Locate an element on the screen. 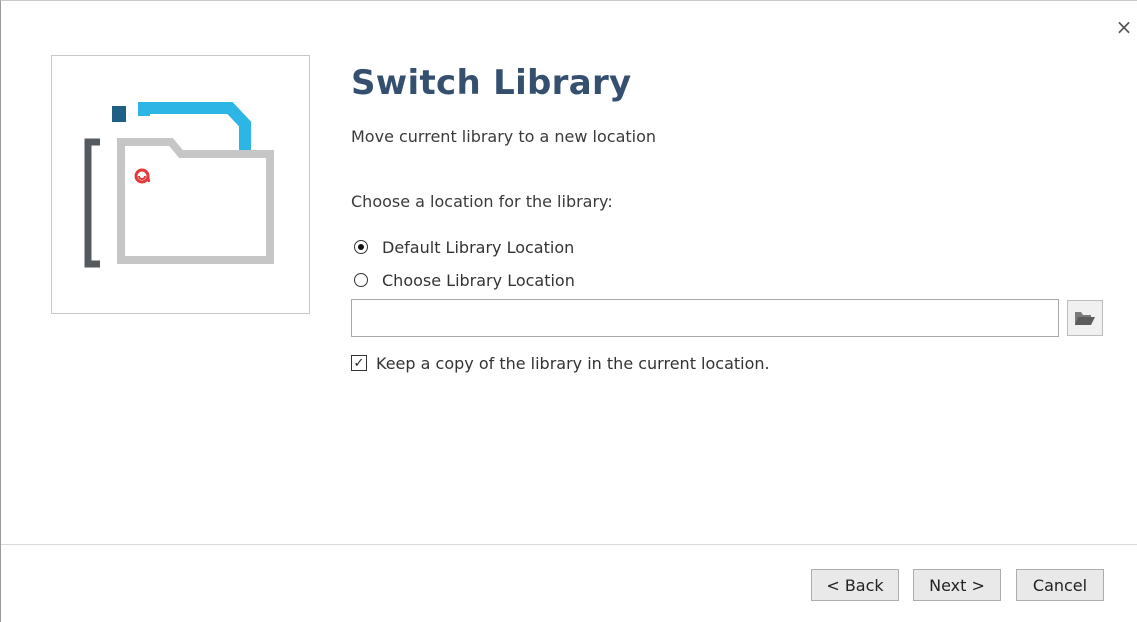 Image resolution: width=1137 pixels, height=622 pixels. footer-divider is located at coordinates (569, 544).